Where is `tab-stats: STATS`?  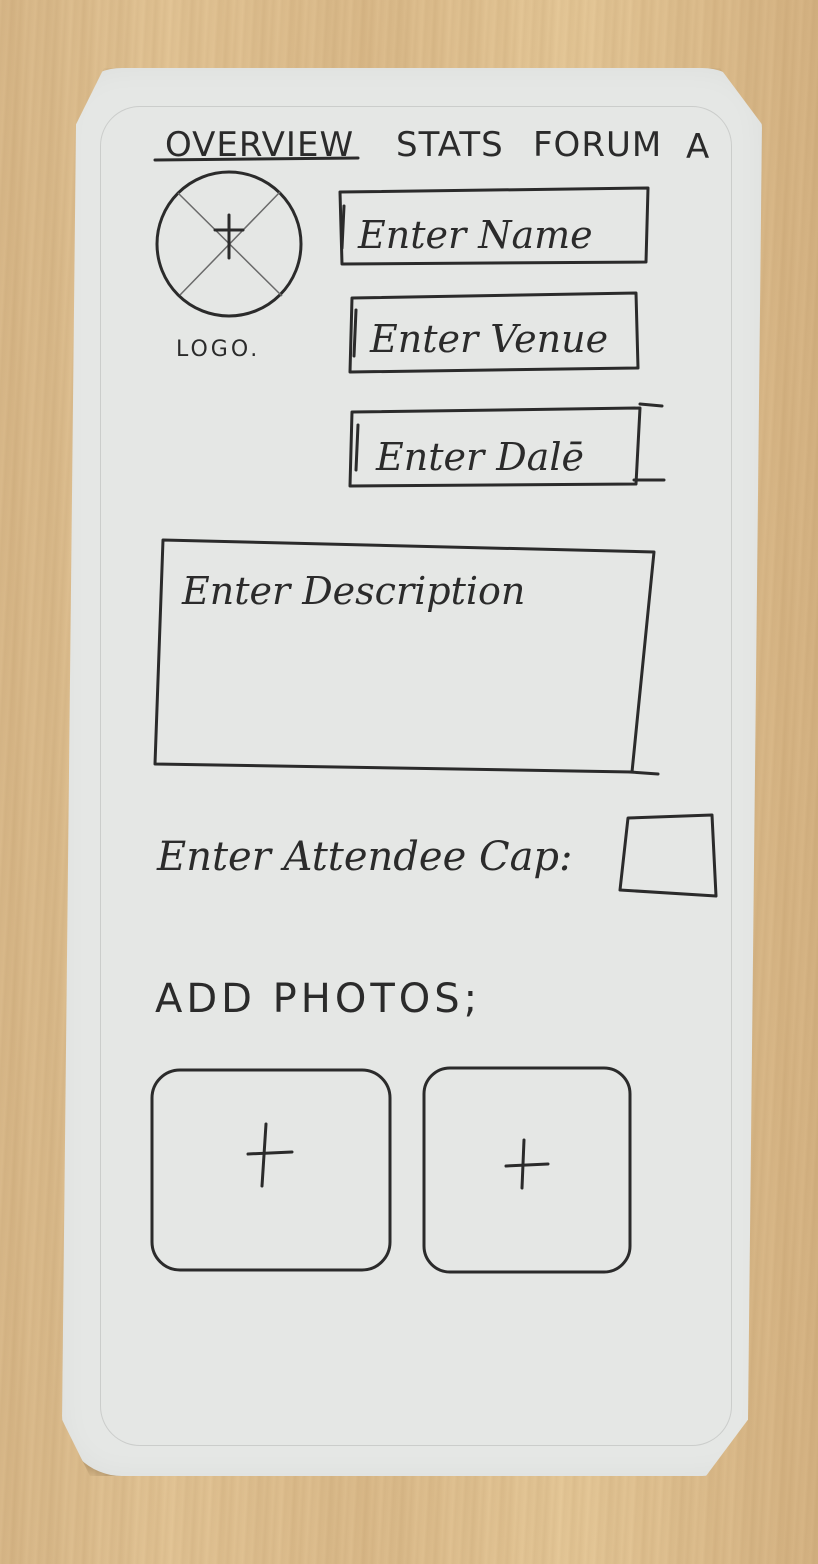 tab-stats: STATS is located at coordinates (450, 145).